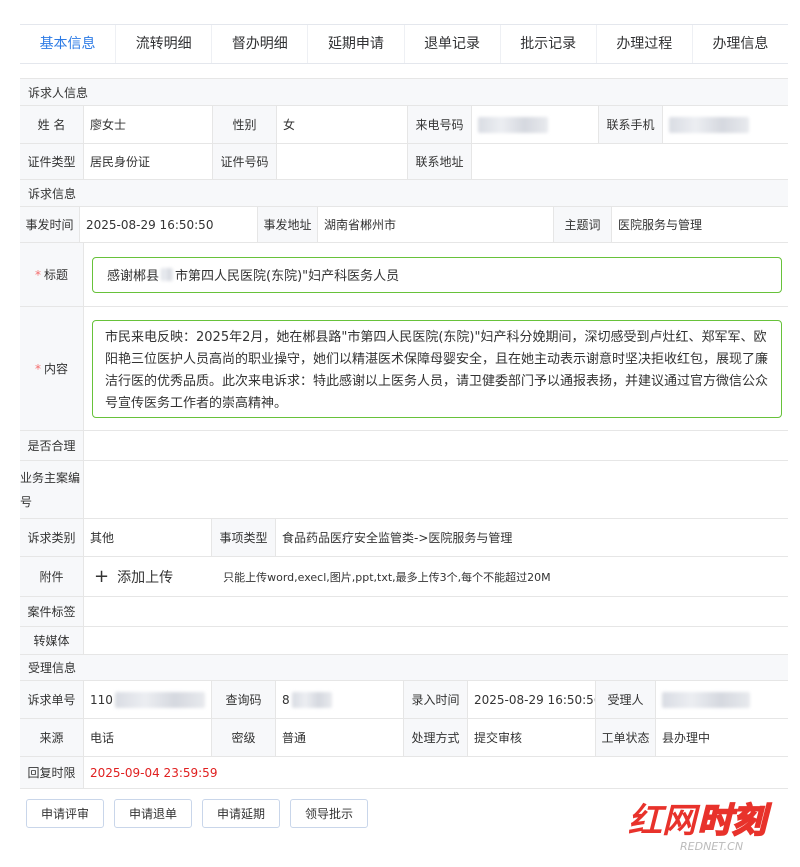  Describe the element at coordinates (686, 738) in the screenshot. I see `order-status-value: 县办理中` at that location.